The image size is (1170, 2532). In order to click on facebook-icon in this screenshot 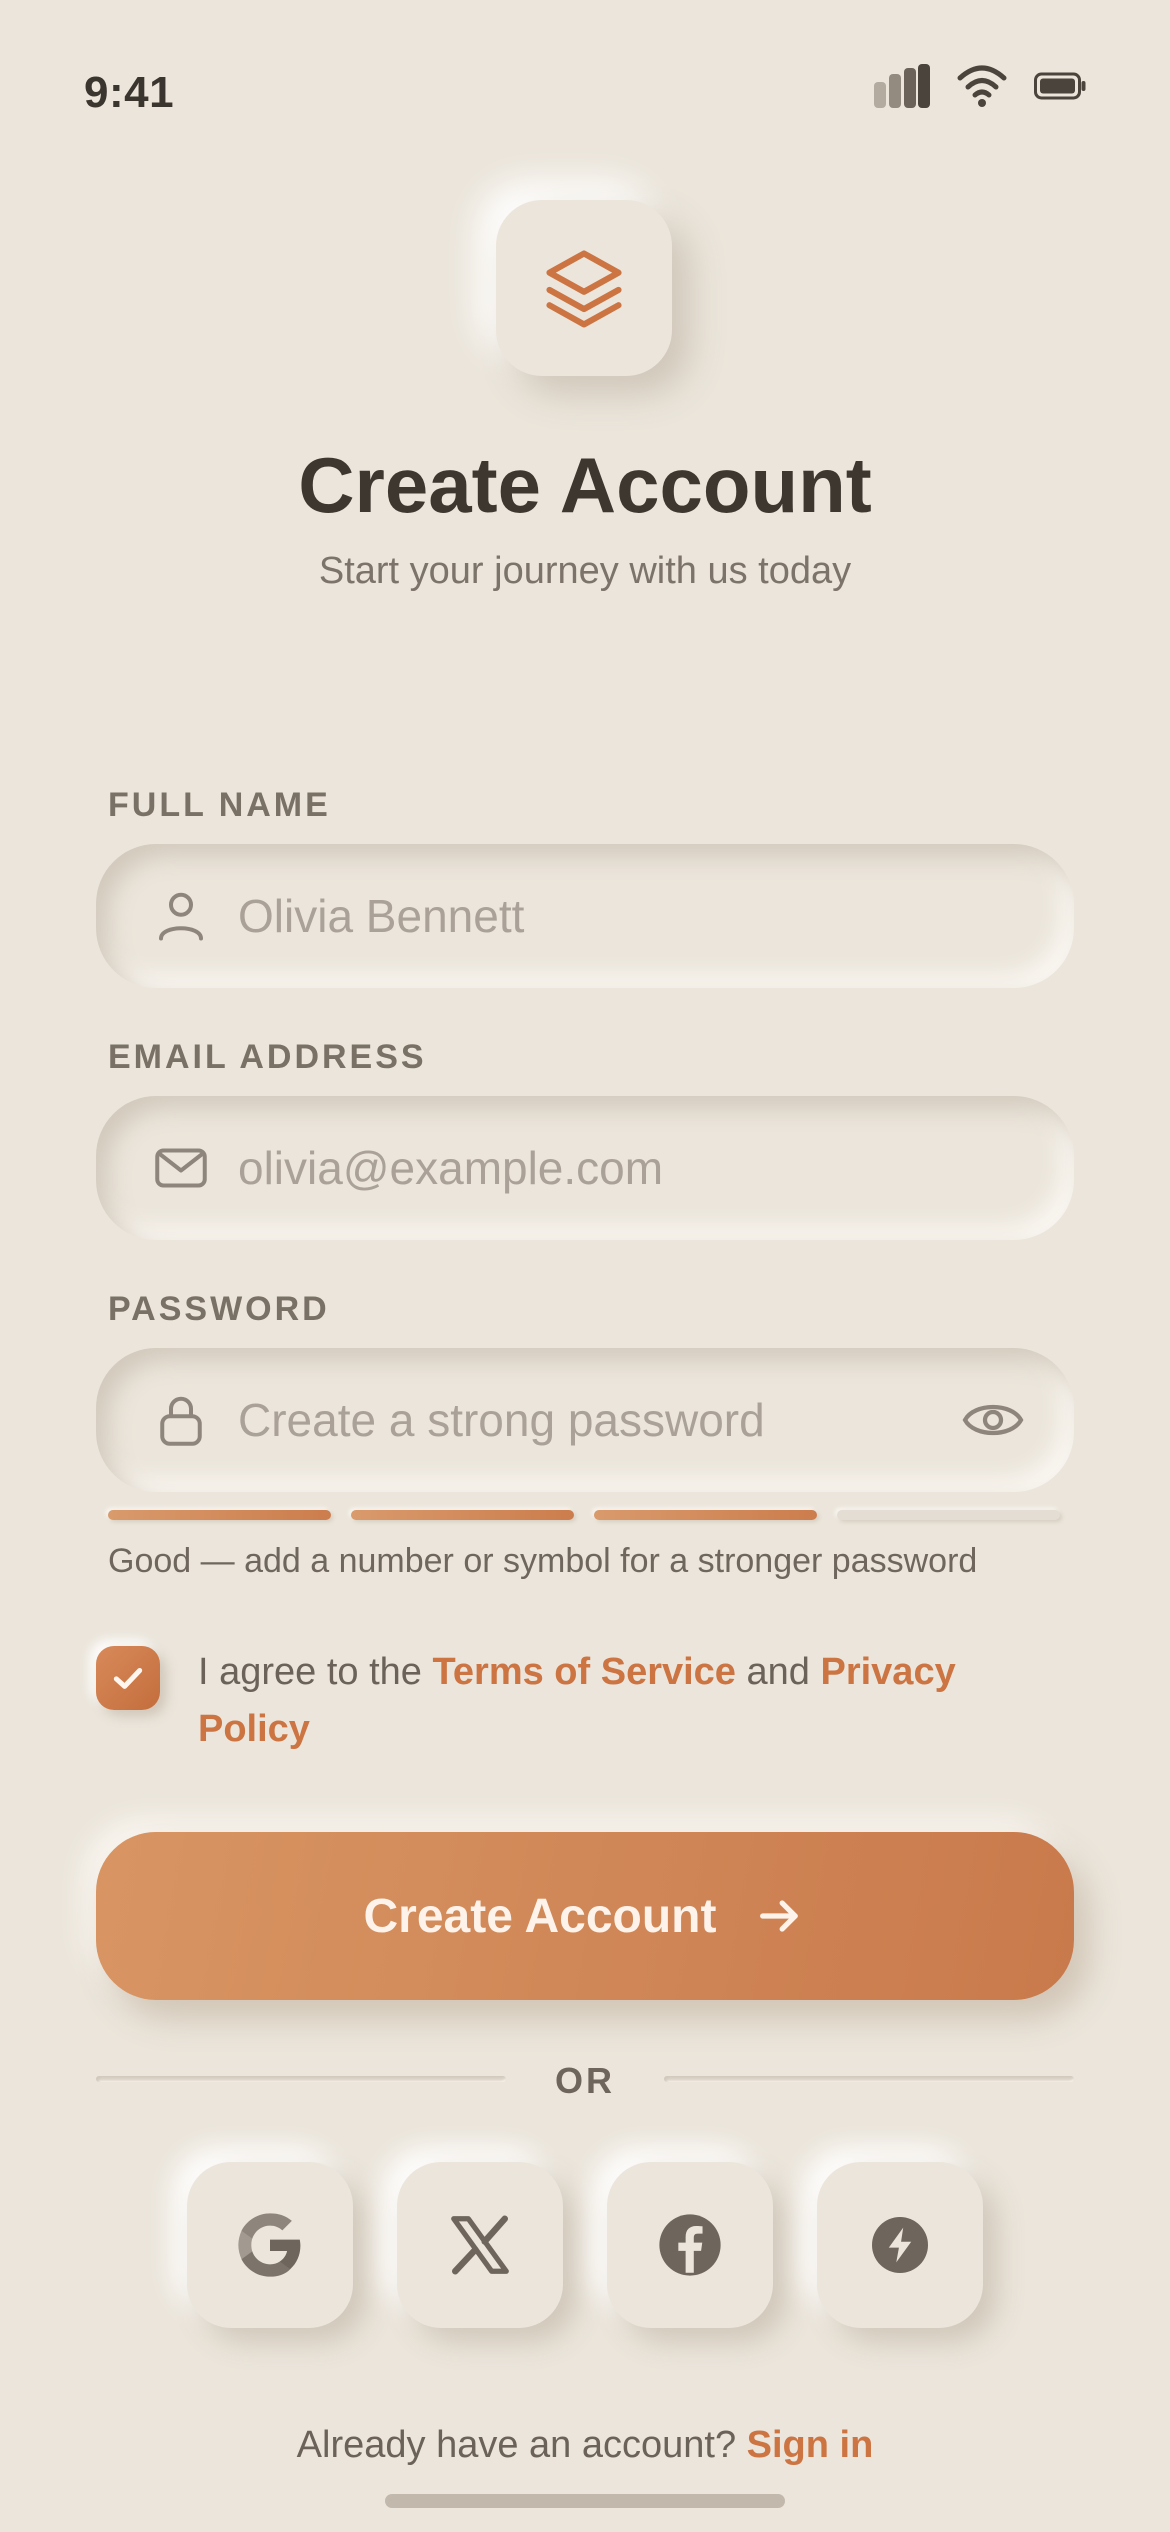, I will do `click(690, 2245)`.